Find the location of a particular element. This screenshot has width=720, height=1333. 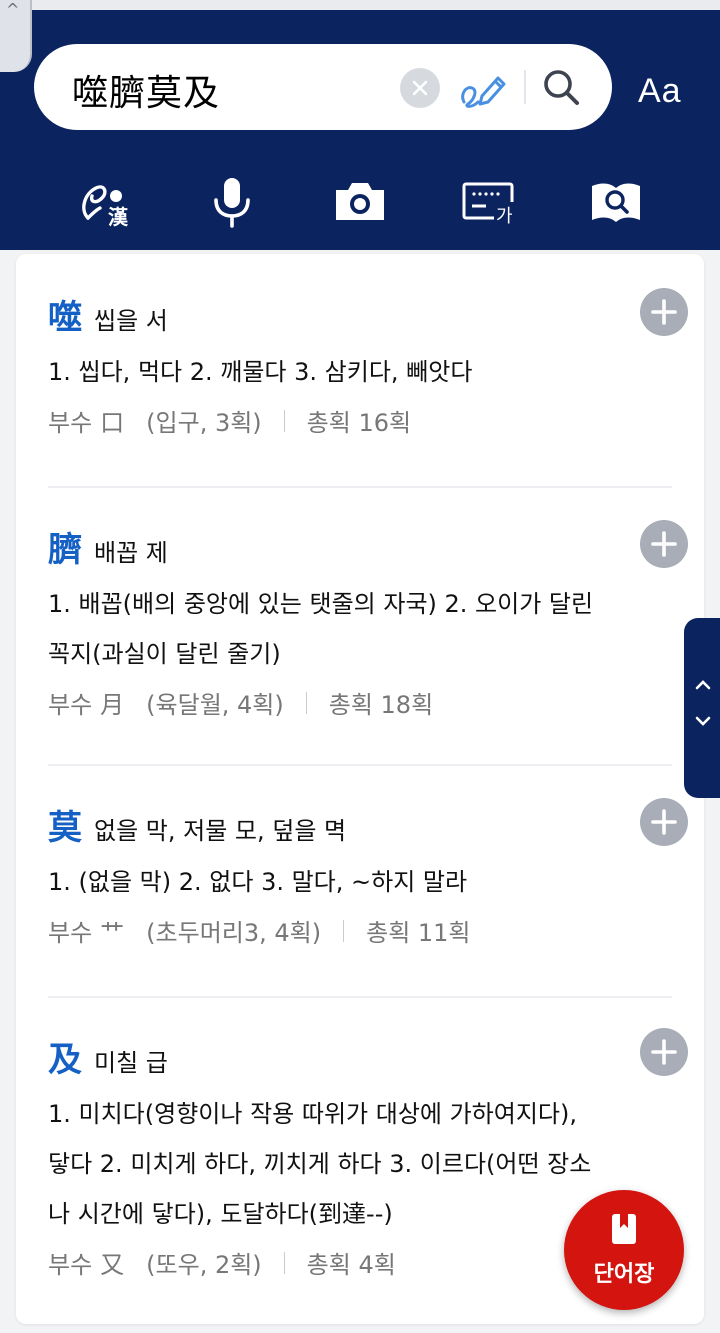

handwriting-button is located at coordinates (484, 88).